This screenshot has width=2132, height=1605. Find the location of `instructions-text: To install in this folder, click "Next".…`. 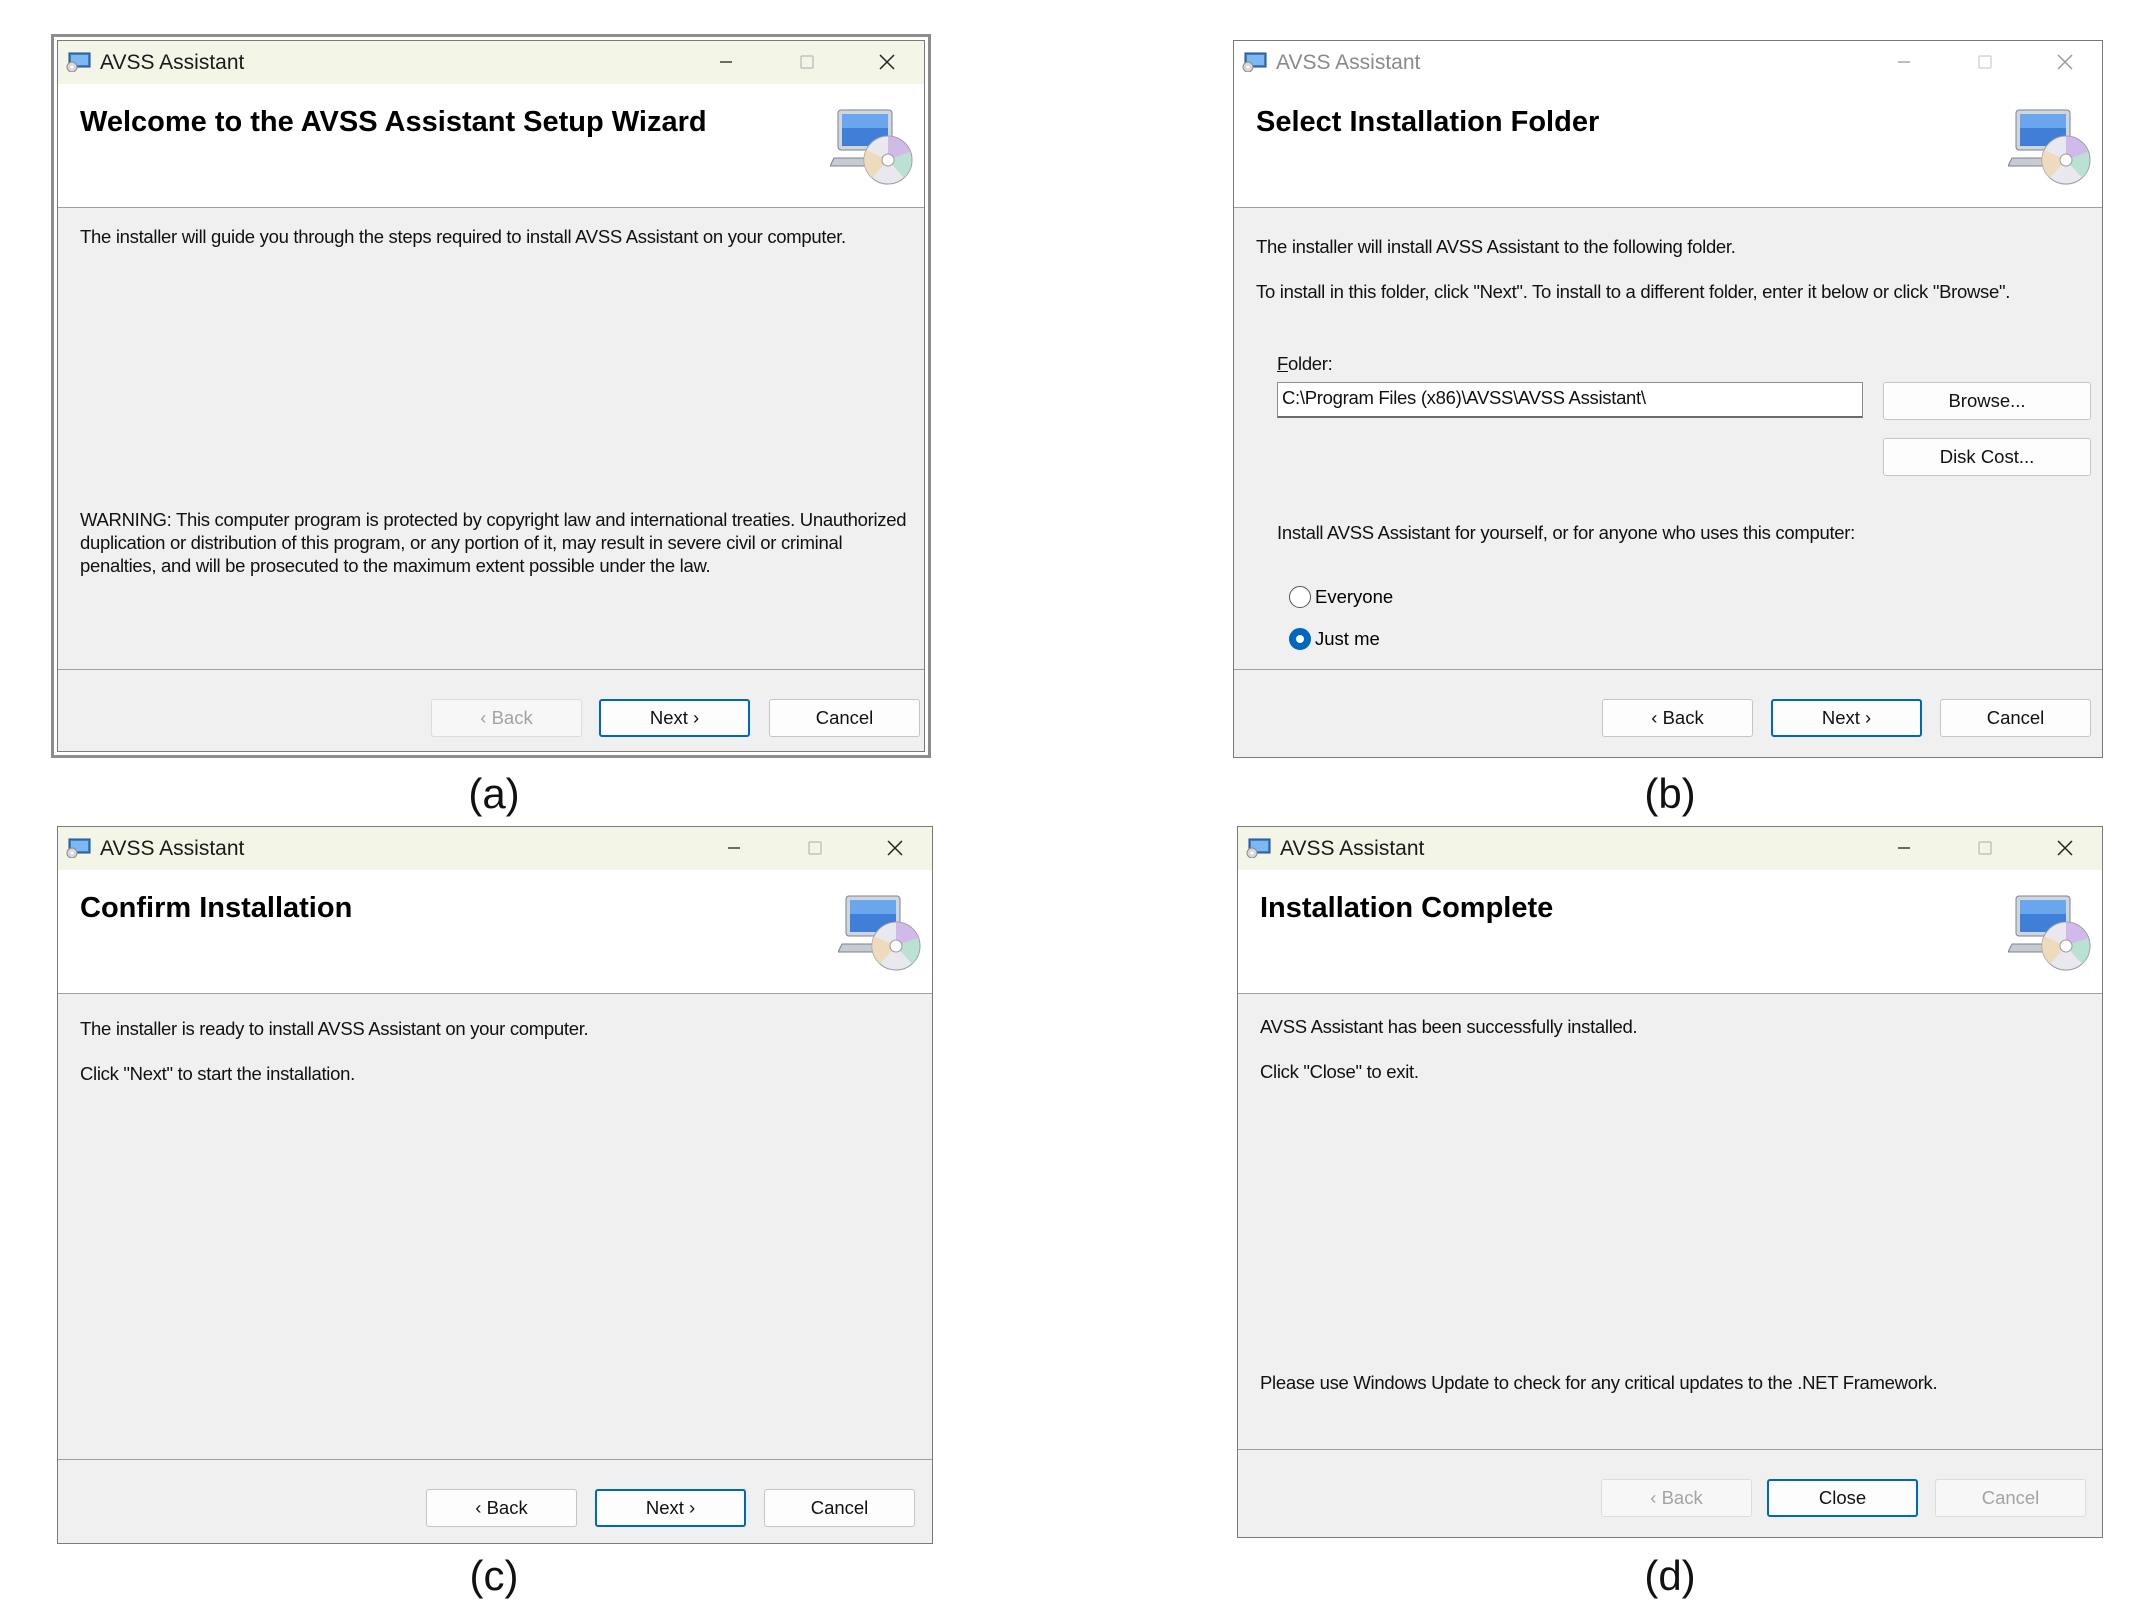

instructions-text: To install in this folder, click "Next".… is located at coordinates (1633, 291).